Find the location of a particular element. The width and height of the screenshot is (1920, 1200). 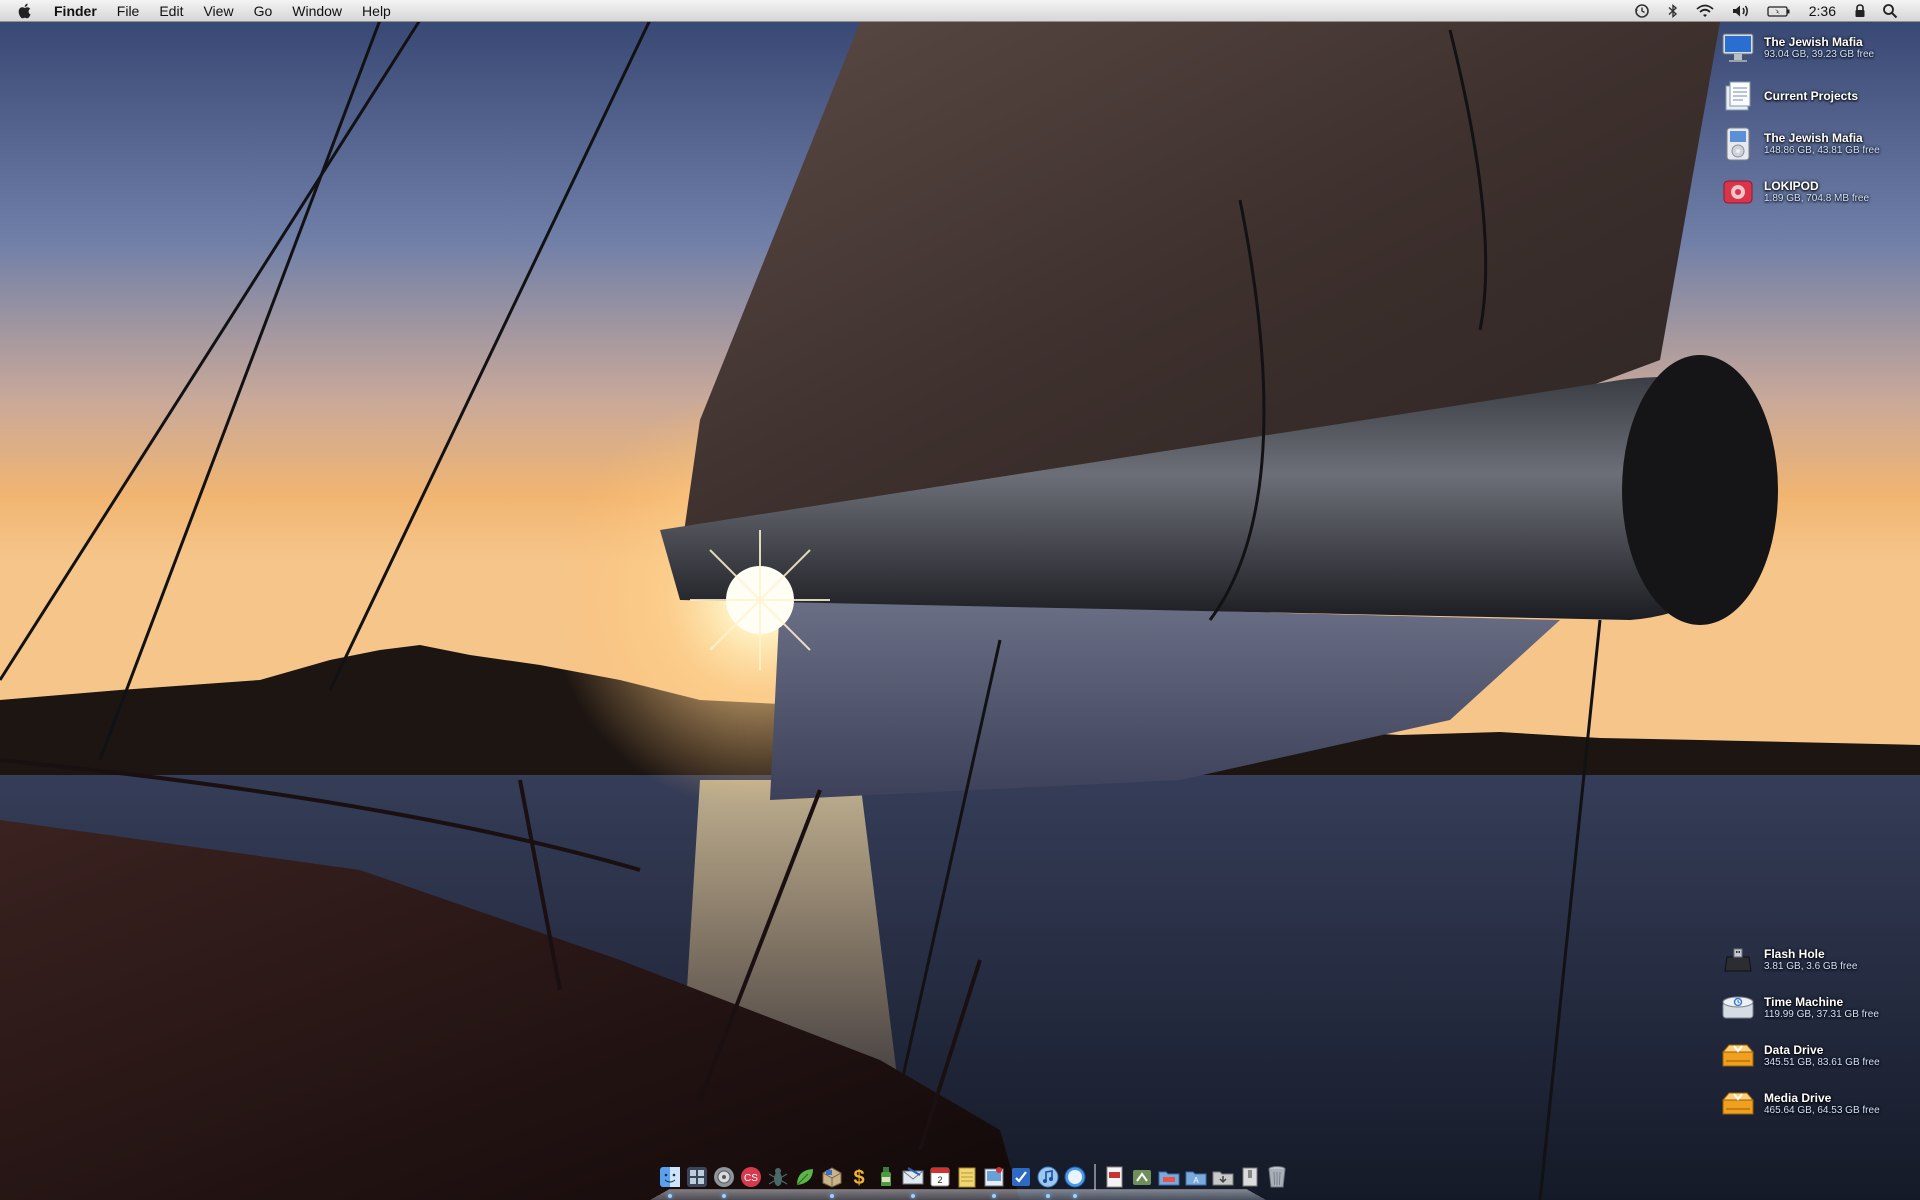

desktop-icon-the-jewish-mafia-computer: The Jewish Mafia 93.04 GB, 39.23 GB free is located at coordinates (1815, 48).